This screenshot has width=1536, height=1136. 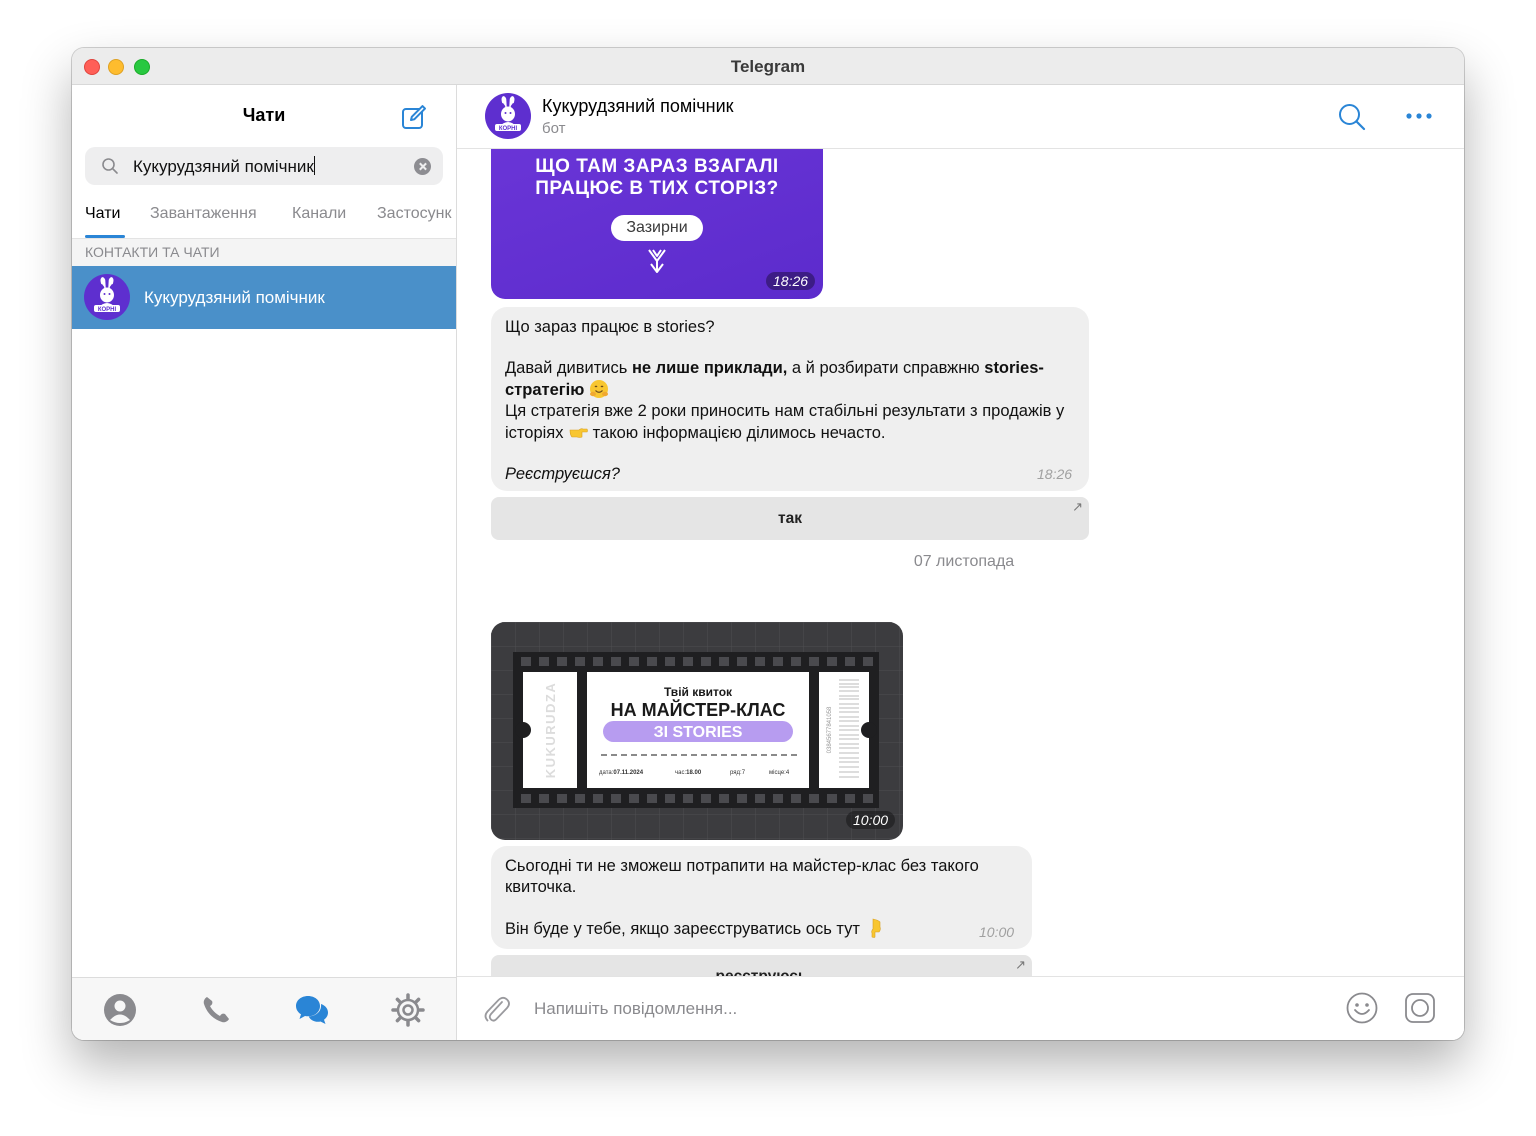 I want to click on chat-header: КОРНІ Кукурудзяний помічник бот, so click(x=960, y=117).